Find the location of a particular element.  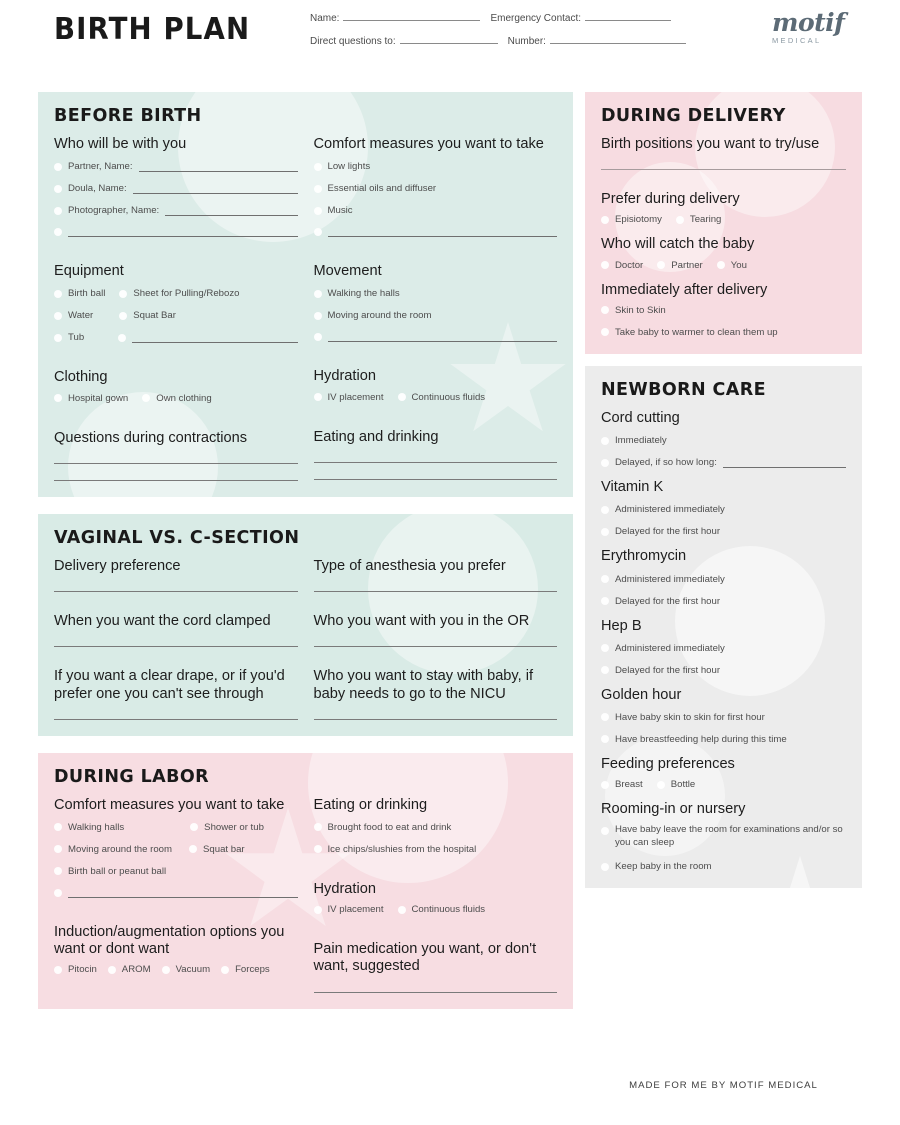

option-row-golden-skin-to-skin: Have baby skin to skin for first hour is located at coordinates (723, 717).